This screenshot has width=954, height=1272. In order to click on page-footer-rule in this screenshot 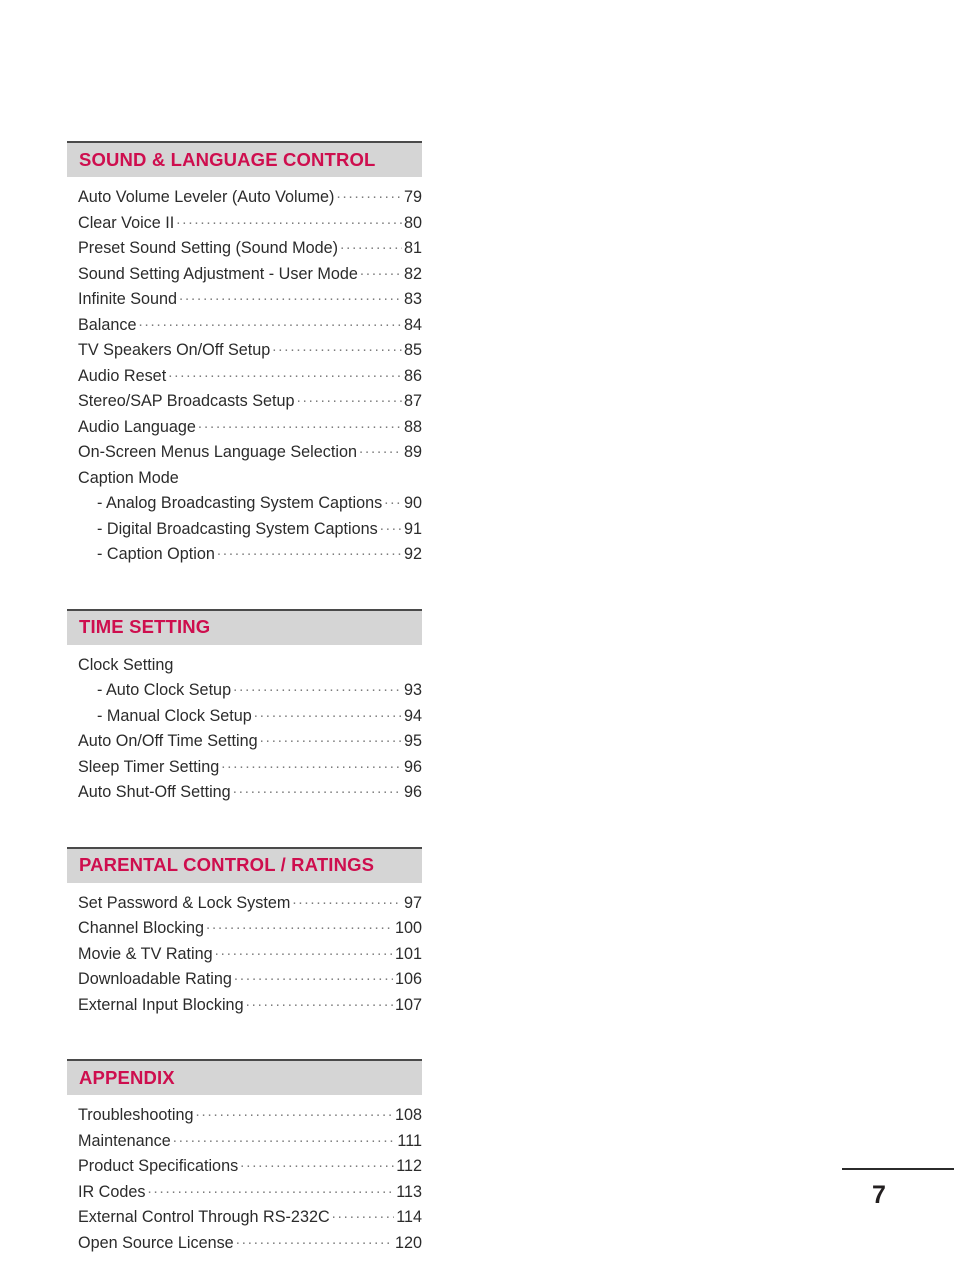, I will do `click(898, 1169)`.